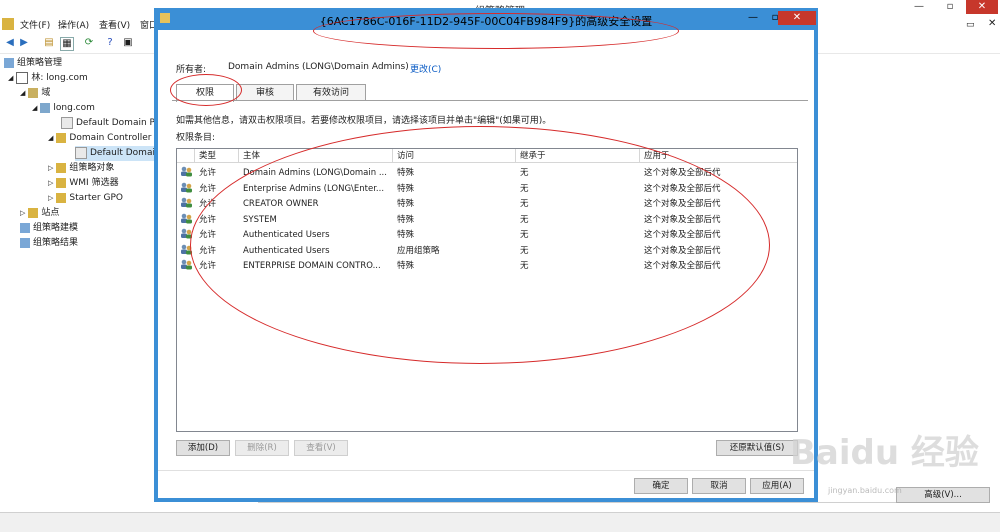 This screenshot has width=1000, height=532. What do you see at coordinates (496, 31) in the screenshot?
I see `annotation-ellipse-title` at bounding box center [496, 31].